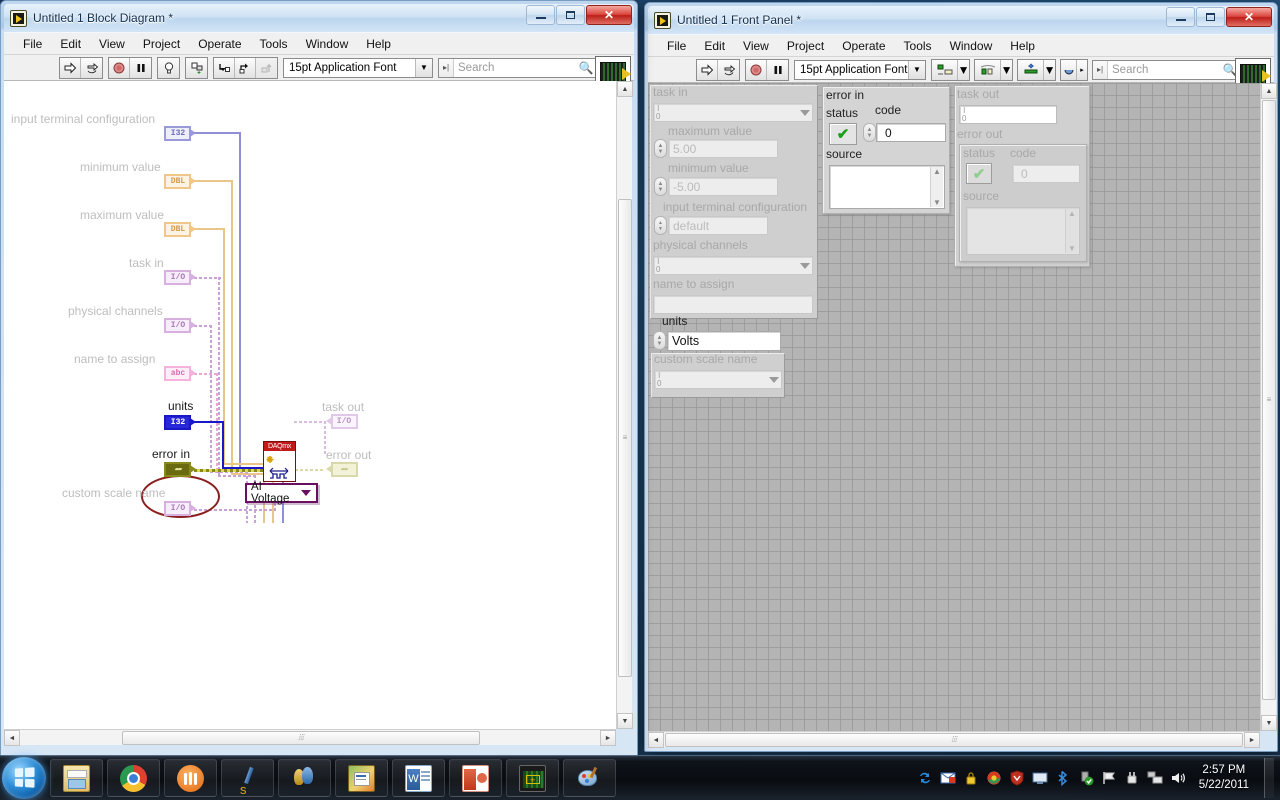  I want to click on wire-task-in-h2, so click(237, 476).